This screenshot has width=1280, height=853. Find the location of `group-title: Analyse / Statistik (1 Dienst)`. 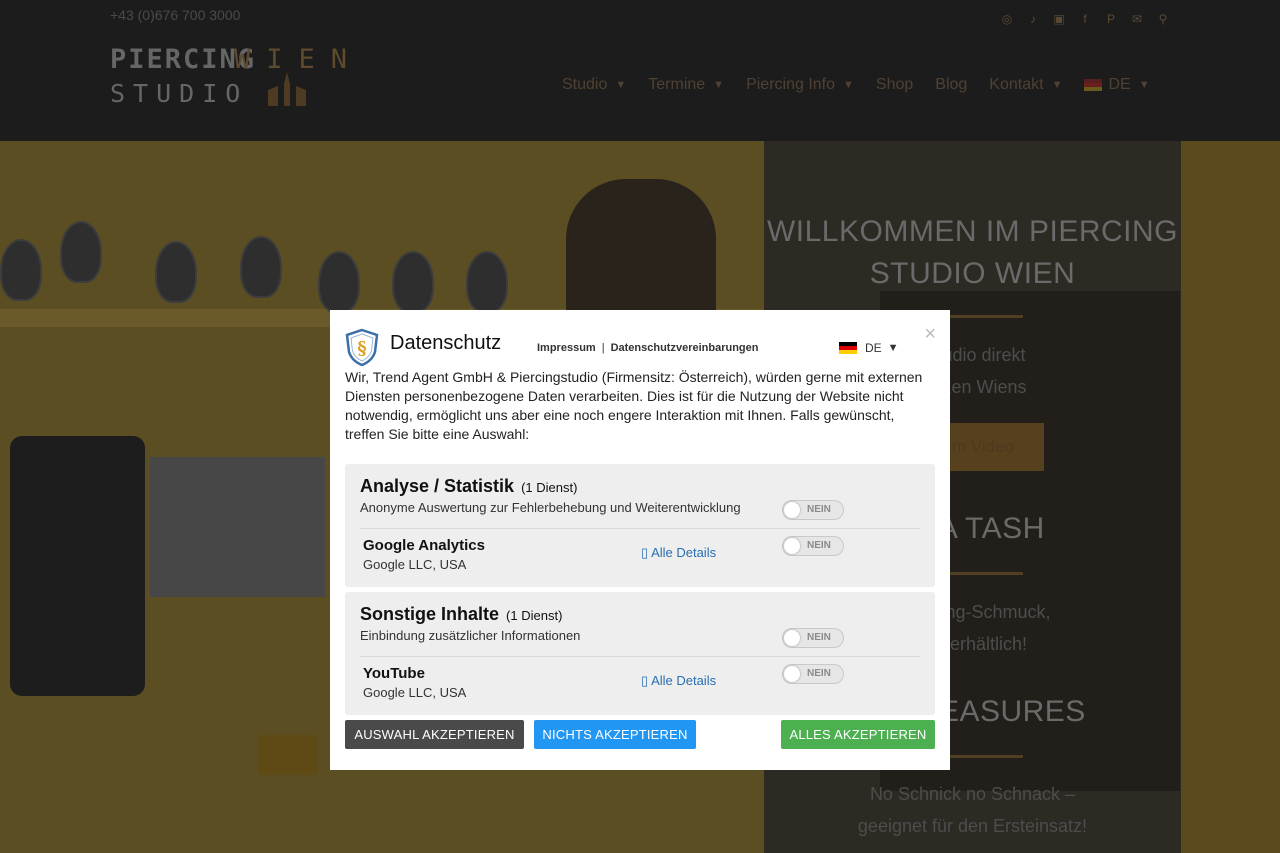

group-title: Analyse / Statistik (1 Dienst) is located at coordinates (468, 486).